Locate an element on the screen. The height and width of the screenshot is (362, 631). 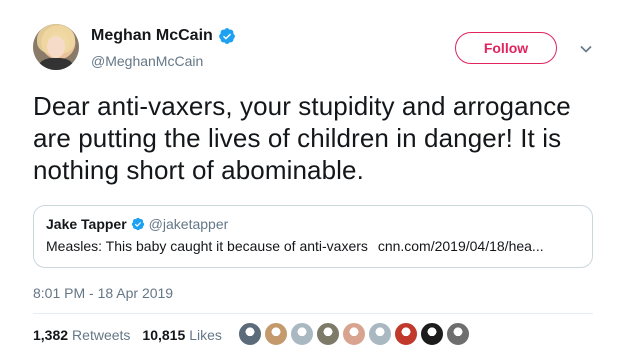
author-display-name: Meghan McCain is located at coordinates (152, 36).